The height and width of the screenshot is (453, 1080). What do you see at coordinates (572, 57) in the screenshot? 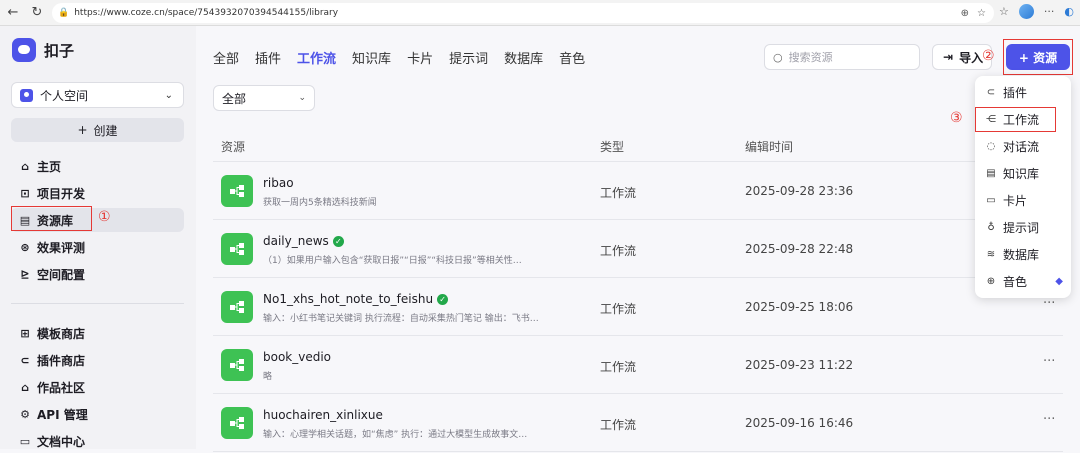
I see `tab-voice: 音色` at bounding box center [572, 57].